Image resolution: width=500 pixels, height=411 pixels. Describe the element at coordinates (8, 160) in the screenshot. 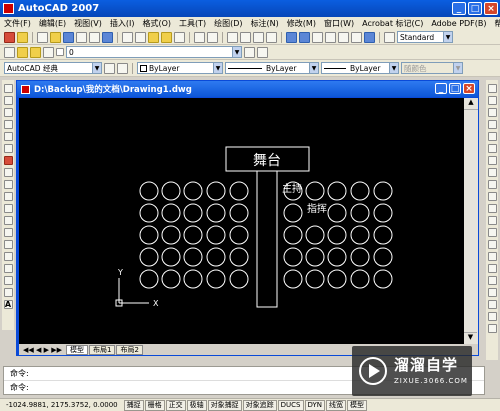

I see `circle-icon` at that location.